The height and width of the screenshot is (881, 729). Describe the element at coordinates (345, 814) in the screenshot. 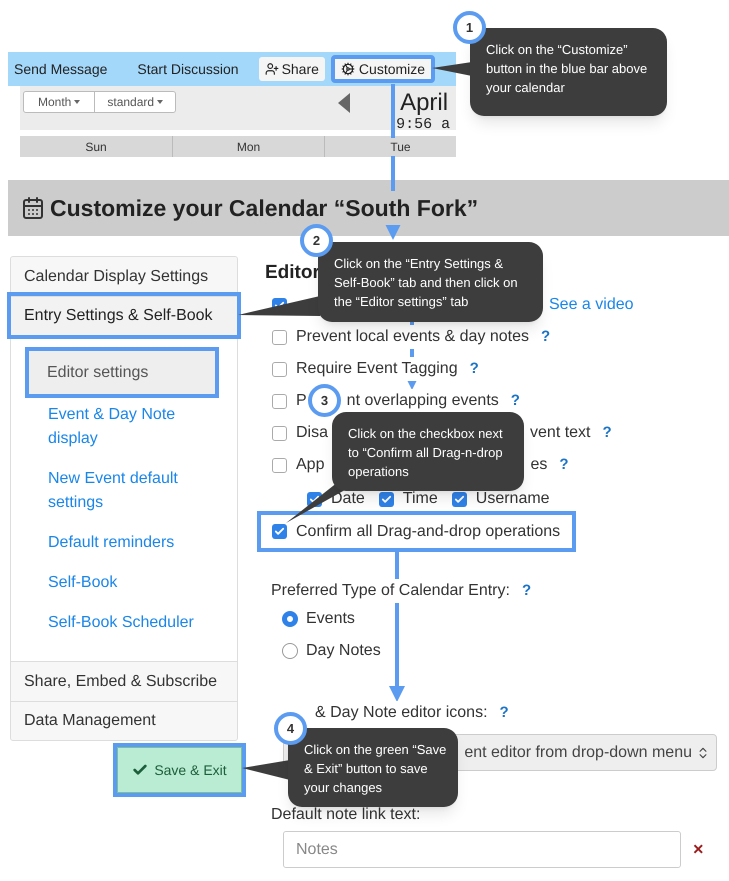

I see `field-label: Default note link text:` at that location.